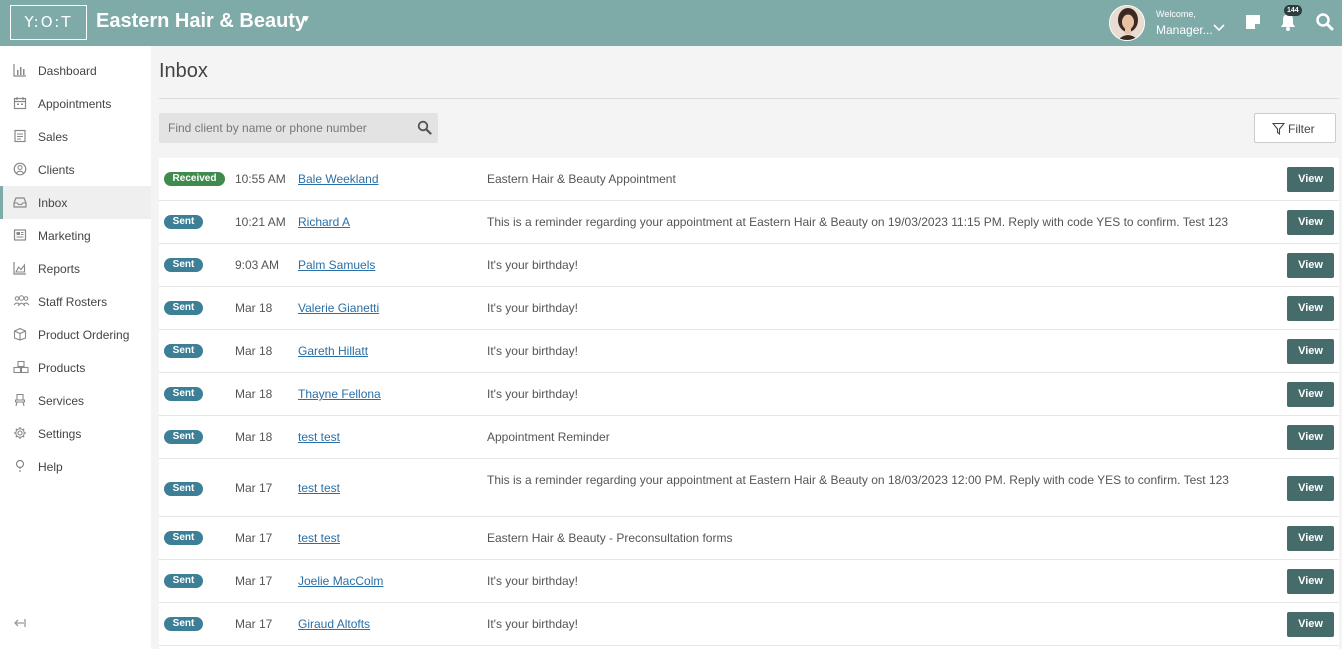 This screenshot has width=1342, height=649. Describe the element at coordinates (75, 202) in the screenshot. I see `sidebar-item-inbox: Inbox` at that location.